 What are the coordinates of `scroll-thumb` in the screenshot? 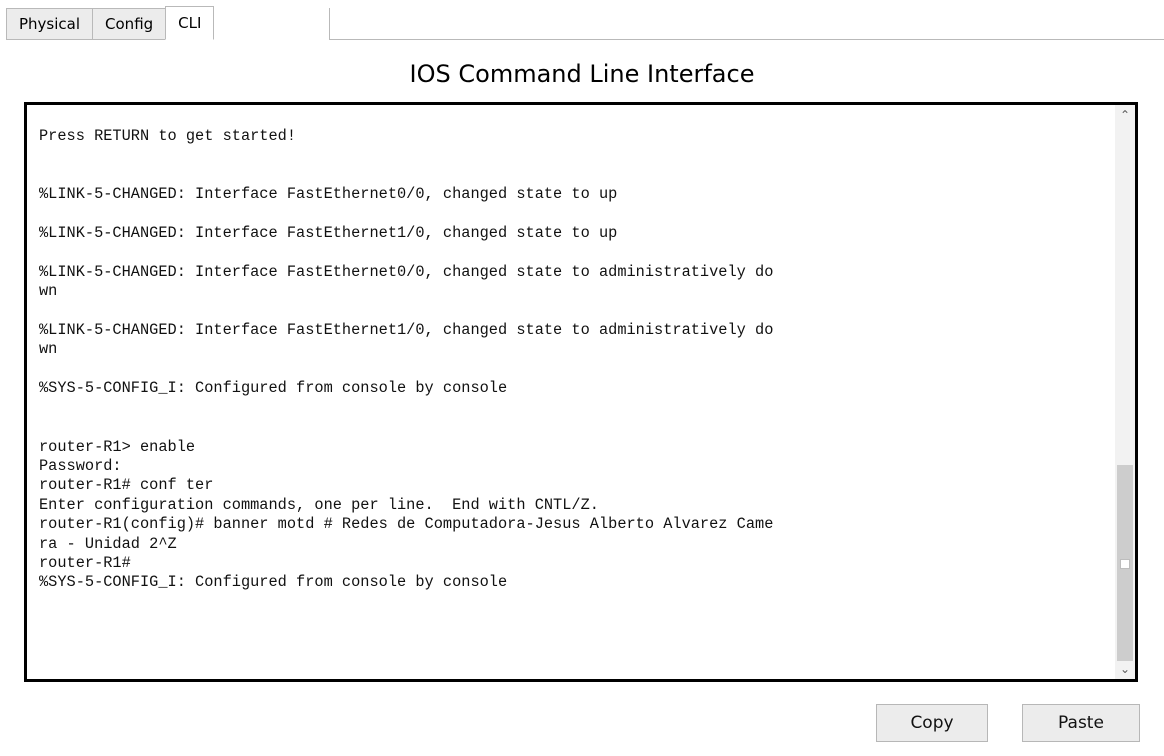 It's located at (1125, 563).